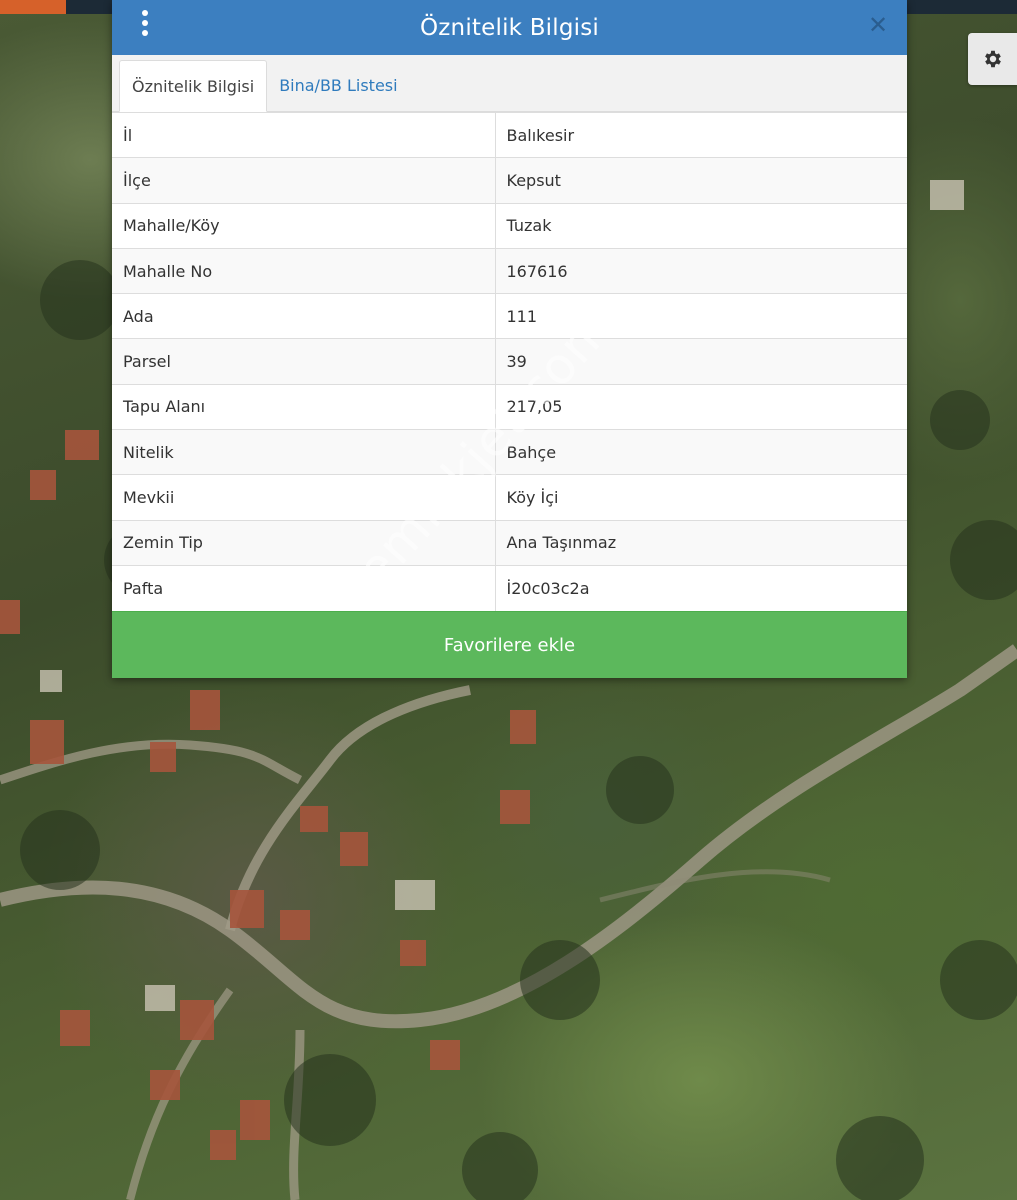 Image resolution: width=1017 pixels, height=1200 pixels. I want to click on row-label: İlçe, so click(304, 180).